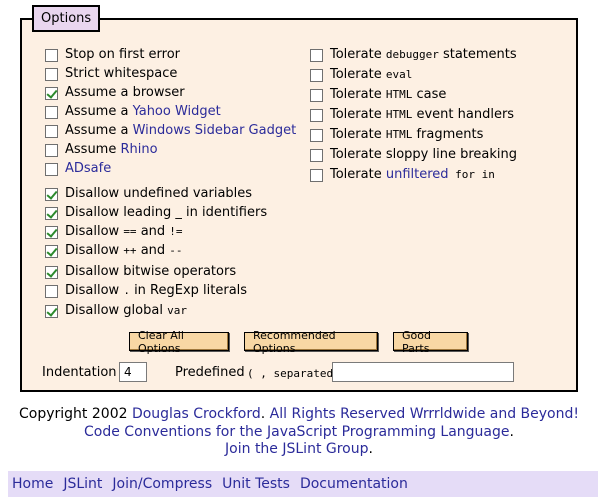 The height and width of the screenshot is (504, 598). Describe the element at coordinates (133, 372) in the screenshot. I see `indentation-input` at that location.